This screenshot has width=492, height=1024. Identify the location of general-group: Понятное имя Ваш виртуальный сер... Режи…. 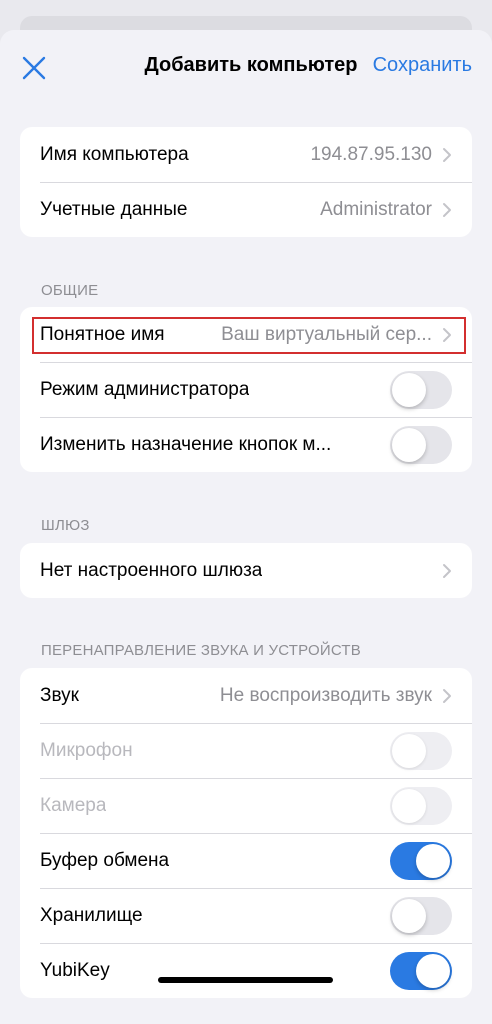
(246, 389).